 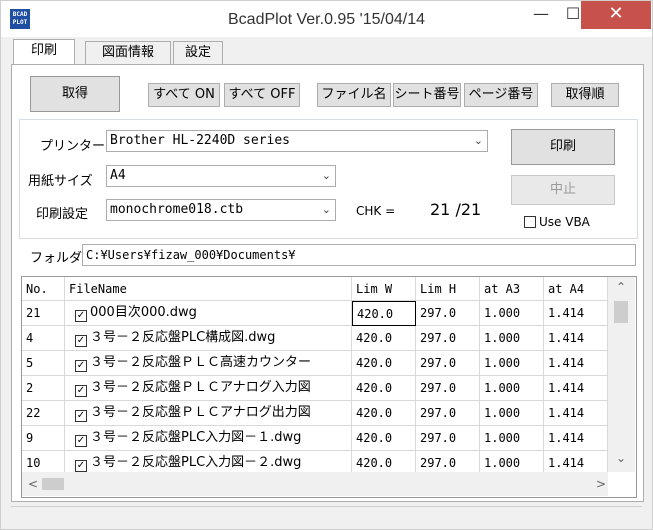 What do you see at coordinates (427, 95) in the screenshot?
I see `sort-sheet-number-button: シート番号` at bounding box center [427, 95].